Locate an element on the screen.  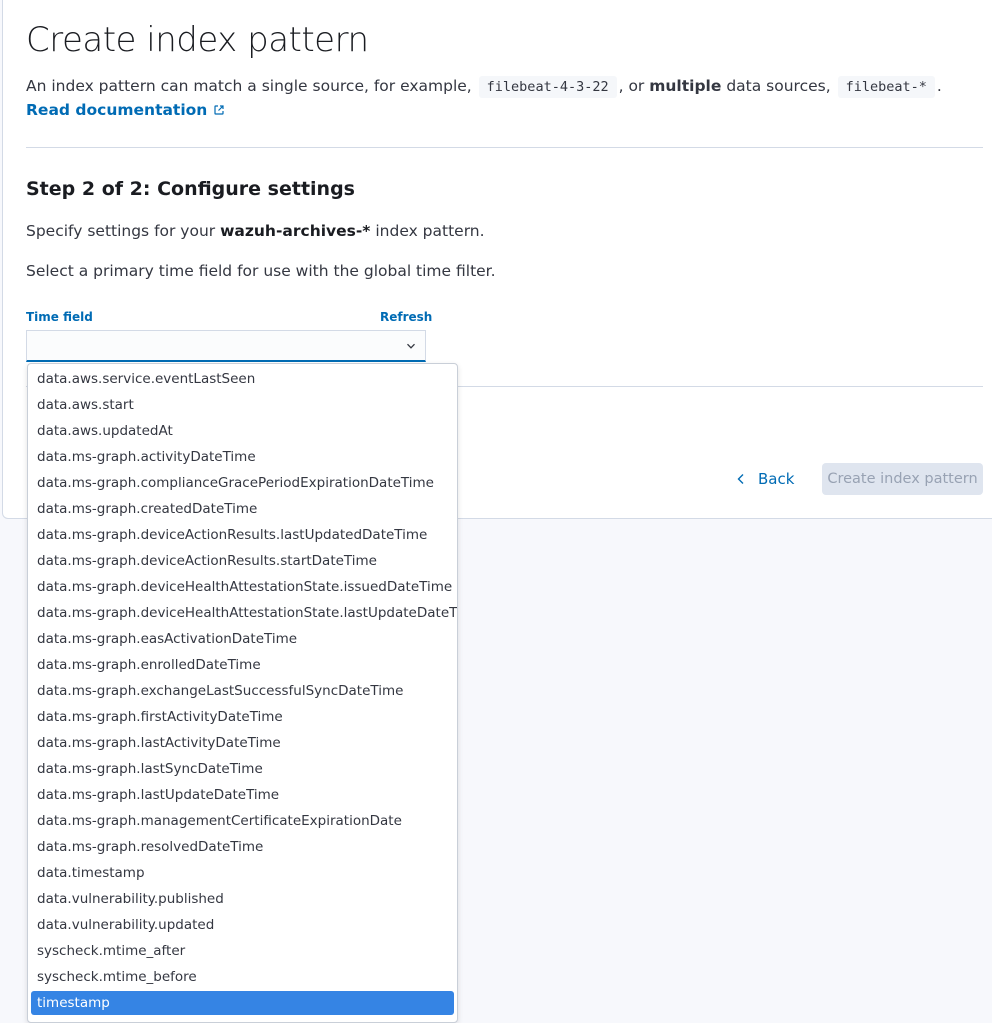
header-divider is located at coordinates (504, 147).